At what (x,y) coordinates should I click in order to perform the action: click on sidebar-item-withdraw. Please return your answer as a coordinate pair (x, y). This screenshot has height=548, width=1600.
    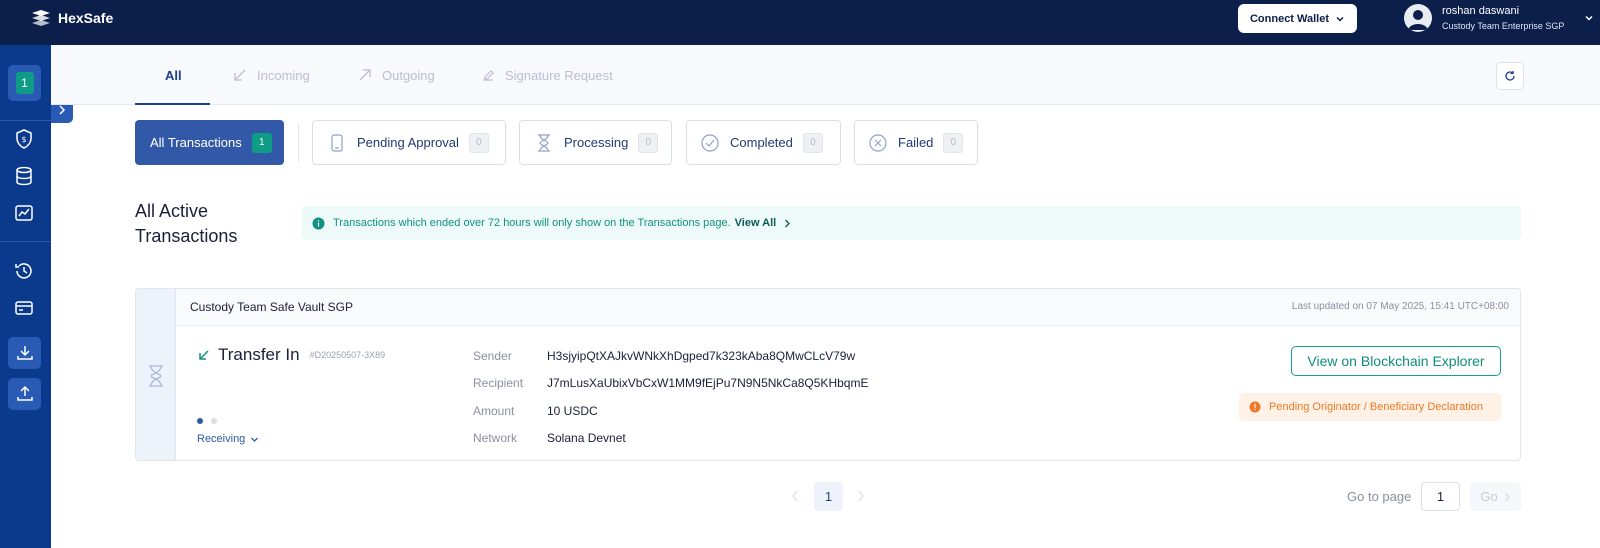
    Looking at the image, I should click on (24, 394).